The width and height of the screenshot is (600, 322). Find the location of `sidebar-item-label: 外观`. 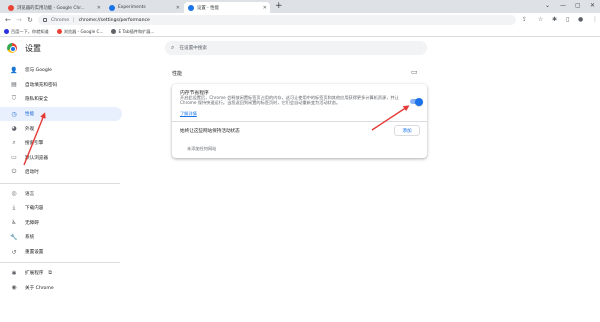

sidebar-item-label: 外观 is located at coordinates (30, 129).